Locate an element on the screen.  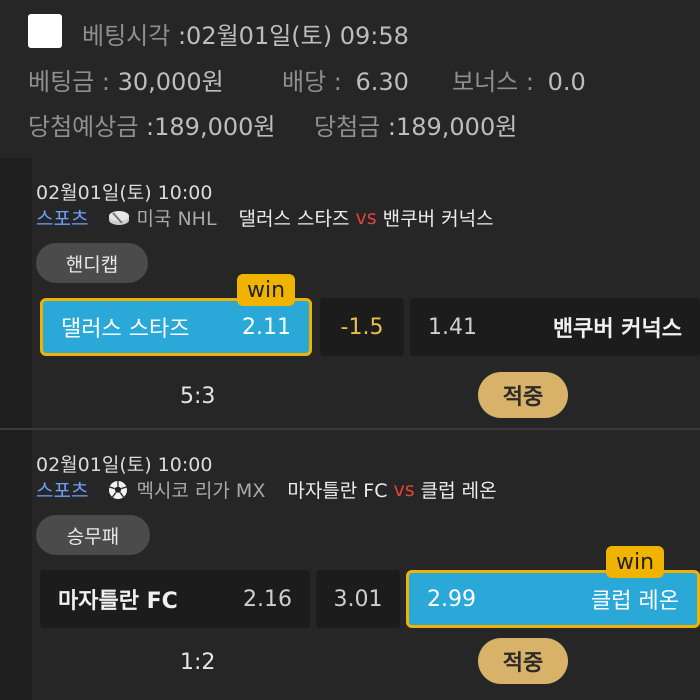
match-info-line: 스포츠 멕시코 리가 MX 마자틀란 FC vs 클럽 레온 is located at coordinates (266, 489).